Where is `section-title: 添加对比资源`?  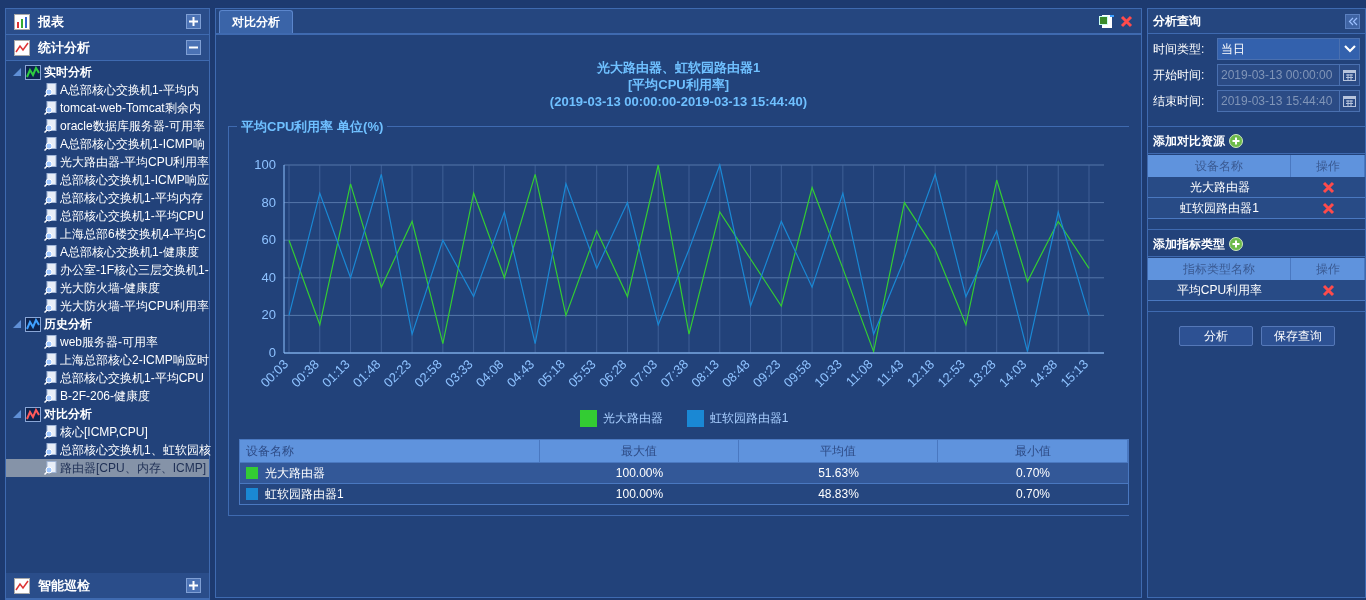 section-title: 添加对比资源 is located at coordinates (1189, 141).